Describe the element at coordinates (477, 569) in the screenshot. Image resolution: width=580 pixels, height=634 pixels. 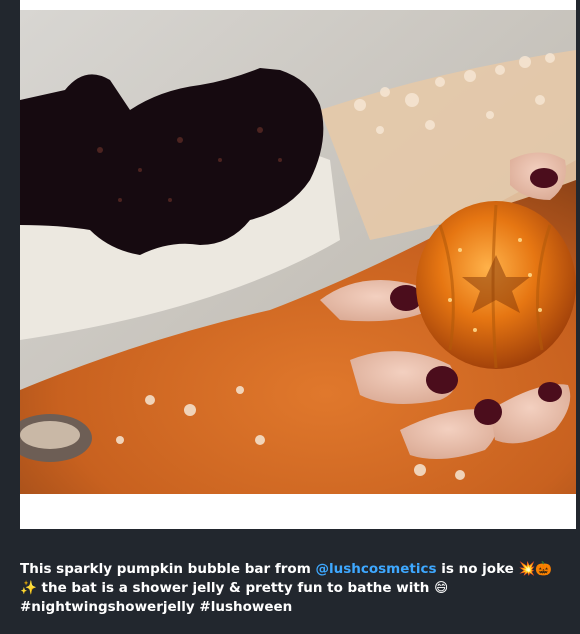
I see `caption-text-2: is no joke` at that location.